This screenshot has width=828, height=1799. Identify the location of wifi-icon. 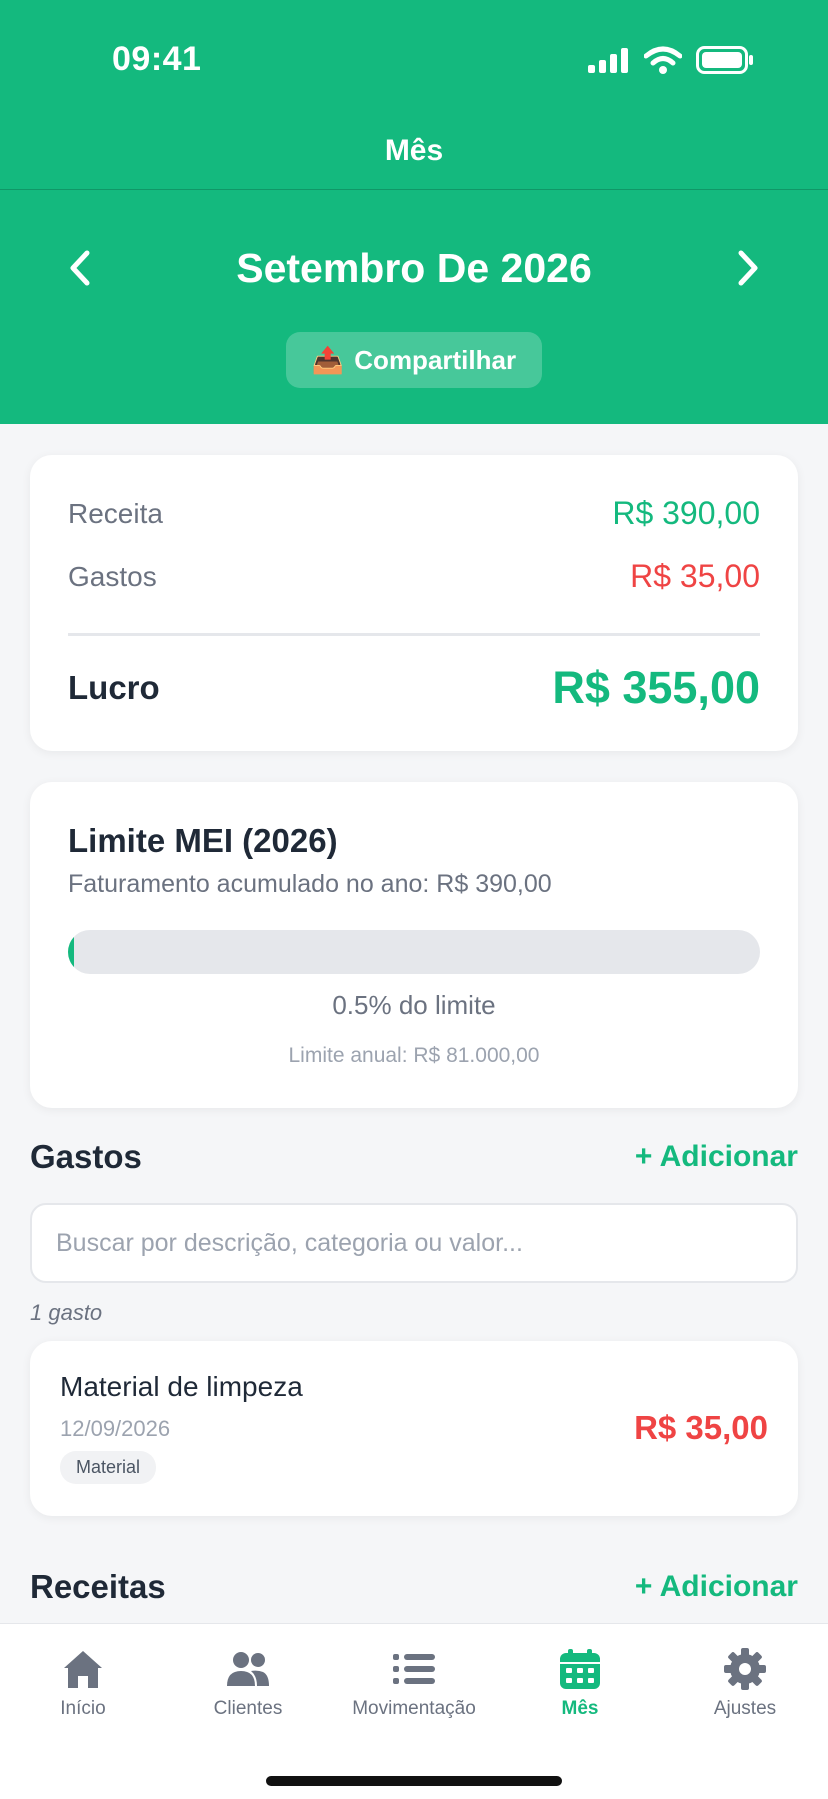
(663, 62).